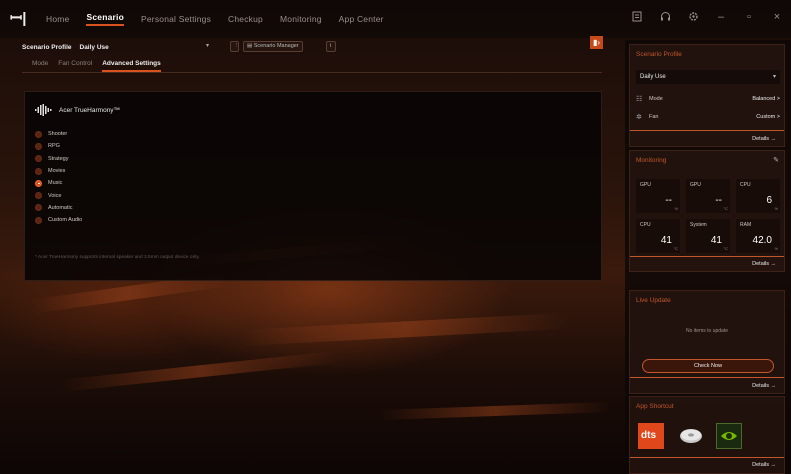 Image resolution: width=791 pixels, height=474 pixels. What do you see at coordinates (708, 77) in the screenshot?
I see `sidebar-profile-dropdown: Daily Use ▾` at bounding box center [708, 77].